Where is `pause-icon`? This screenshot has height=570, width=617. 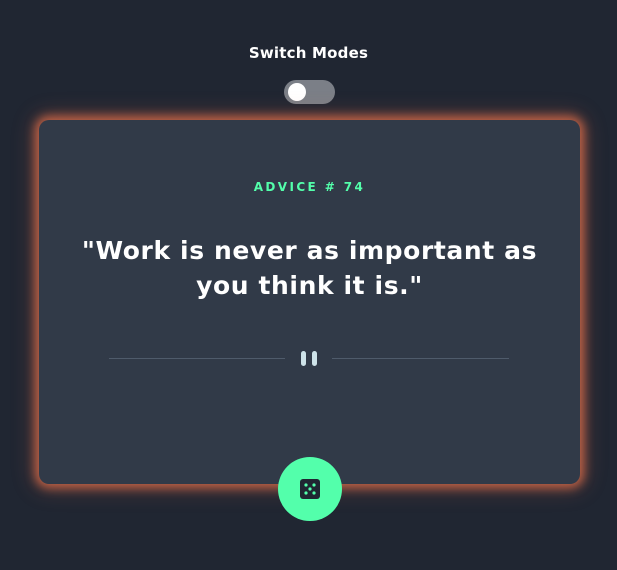 pause-icon is located at coordinates (309, 358).